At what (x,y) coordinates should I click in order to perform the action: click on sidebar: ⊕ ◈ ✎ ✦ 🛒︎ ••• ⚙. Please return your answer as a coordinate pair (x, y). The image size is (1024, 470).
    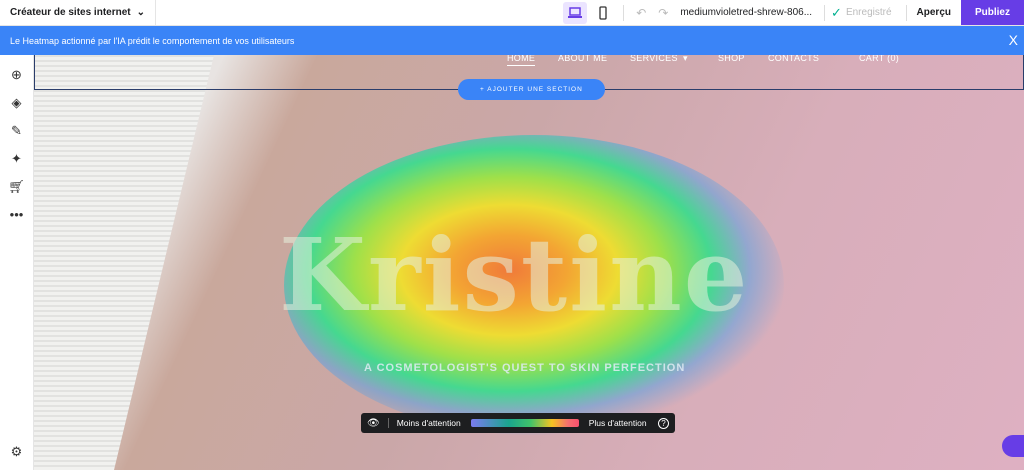
    Looking at the image, I should click on (17, 262).